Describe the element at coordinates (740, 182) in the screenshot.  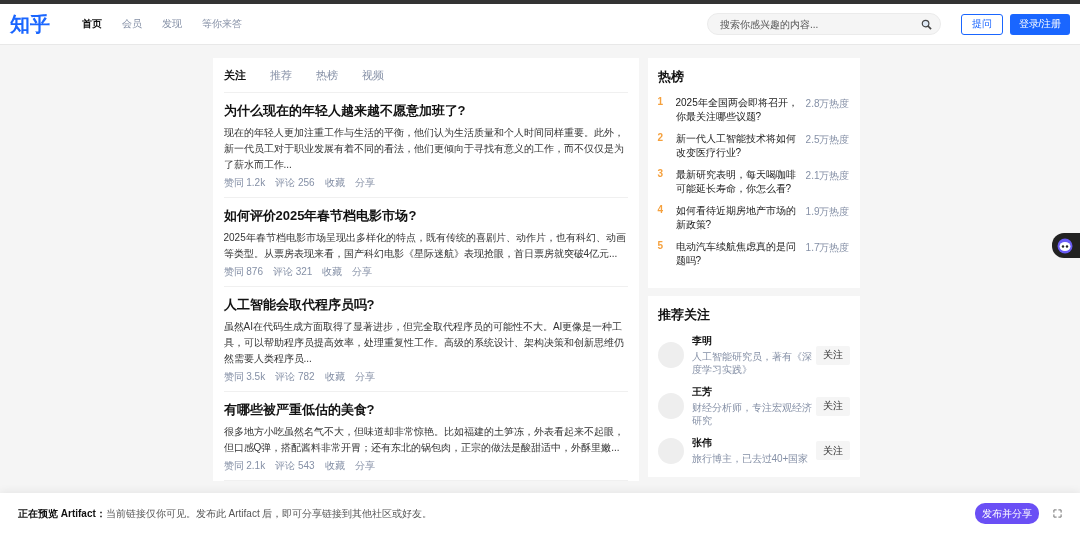
I see `hot-topic-title: 最新研究表明，每天喝咖啡可能延长寿命，你怎么看?` at that location.